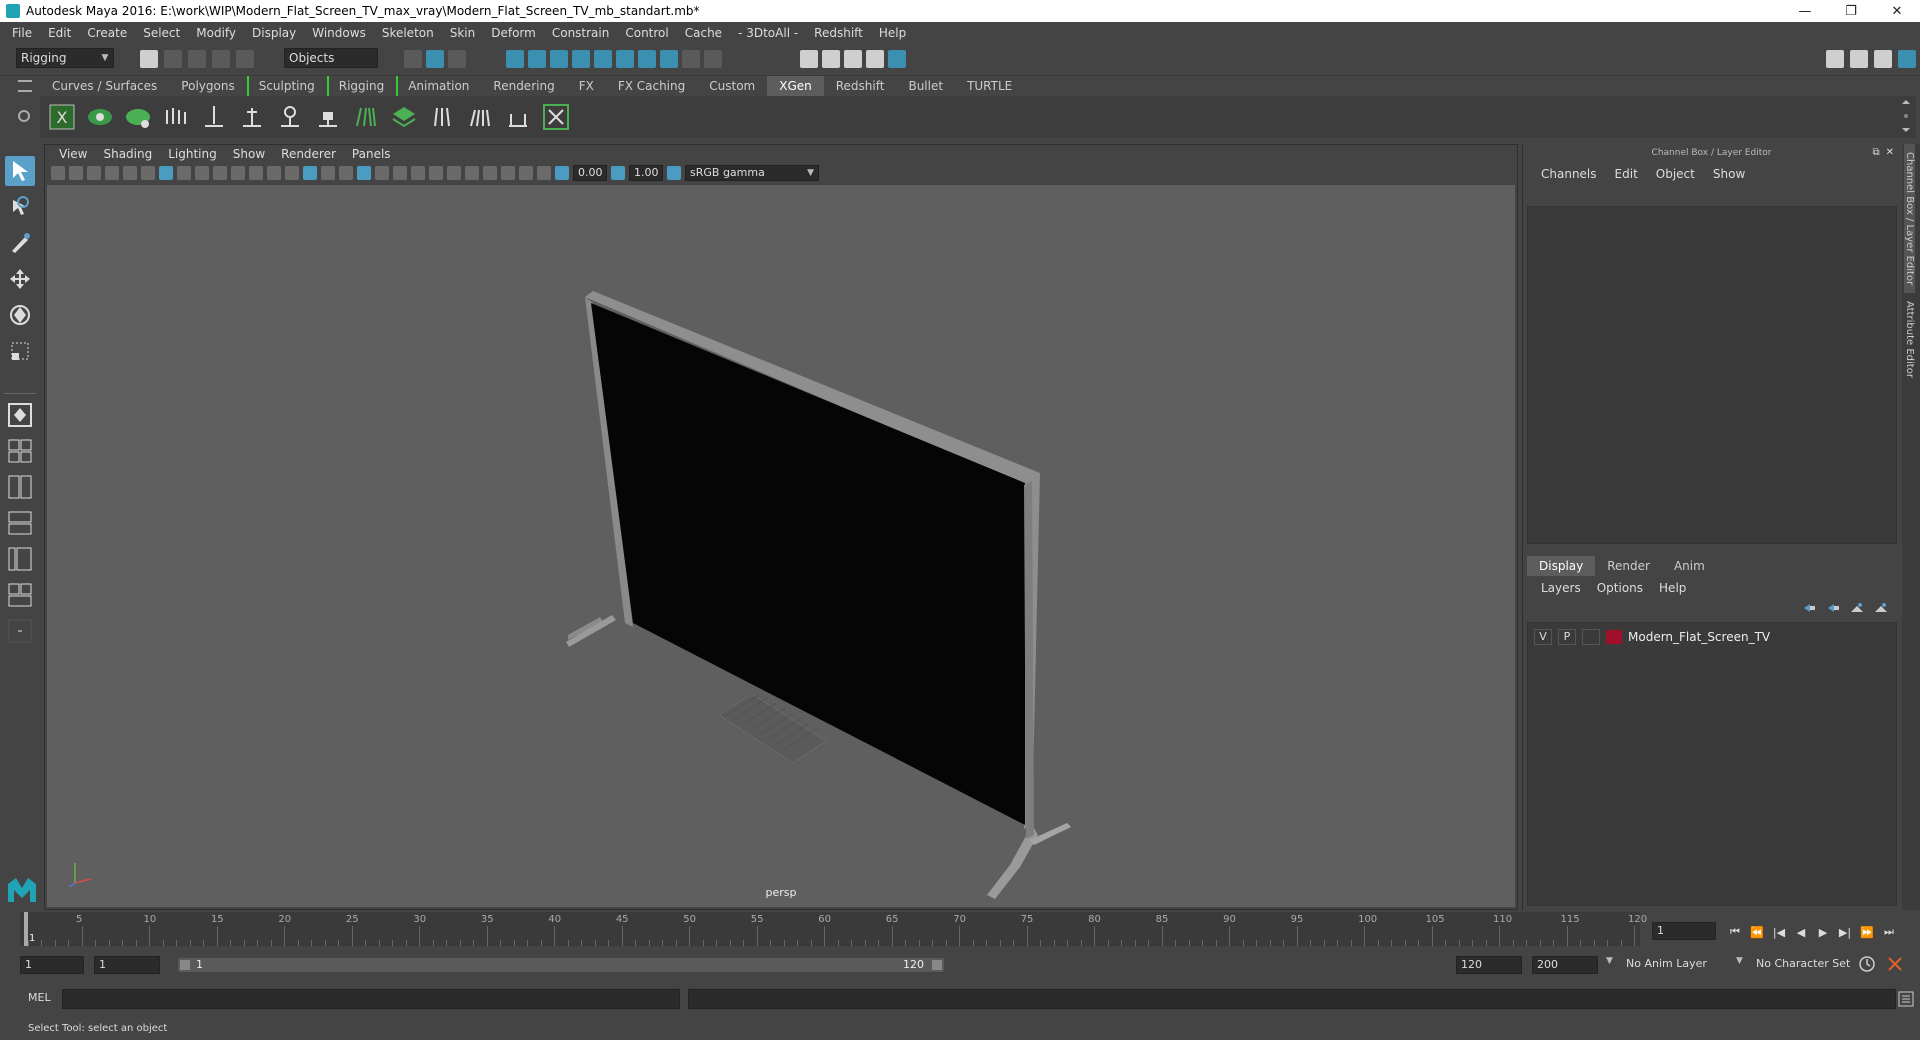 Image resolution: width=1920 pixels, height=1040 pixels. I want to click on playback-start-field: 1, so click(127, 965).